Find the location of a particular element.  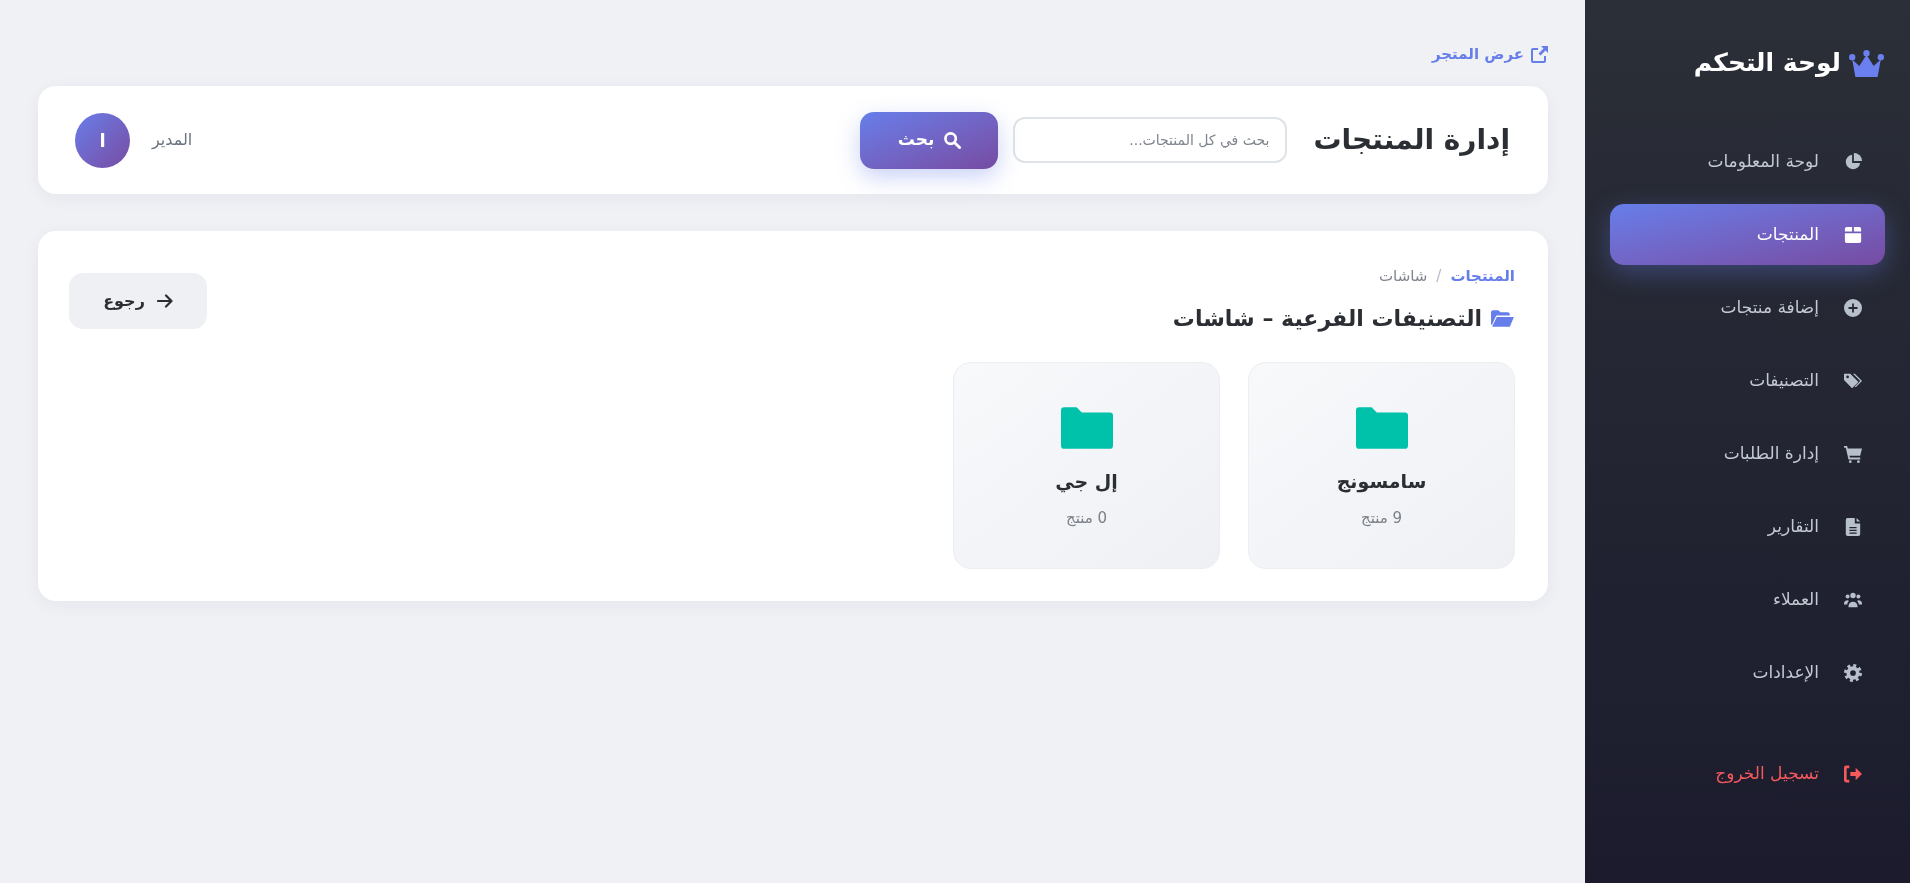

sidebar-item: التصنيفات is located at coordinates (1747, 380).